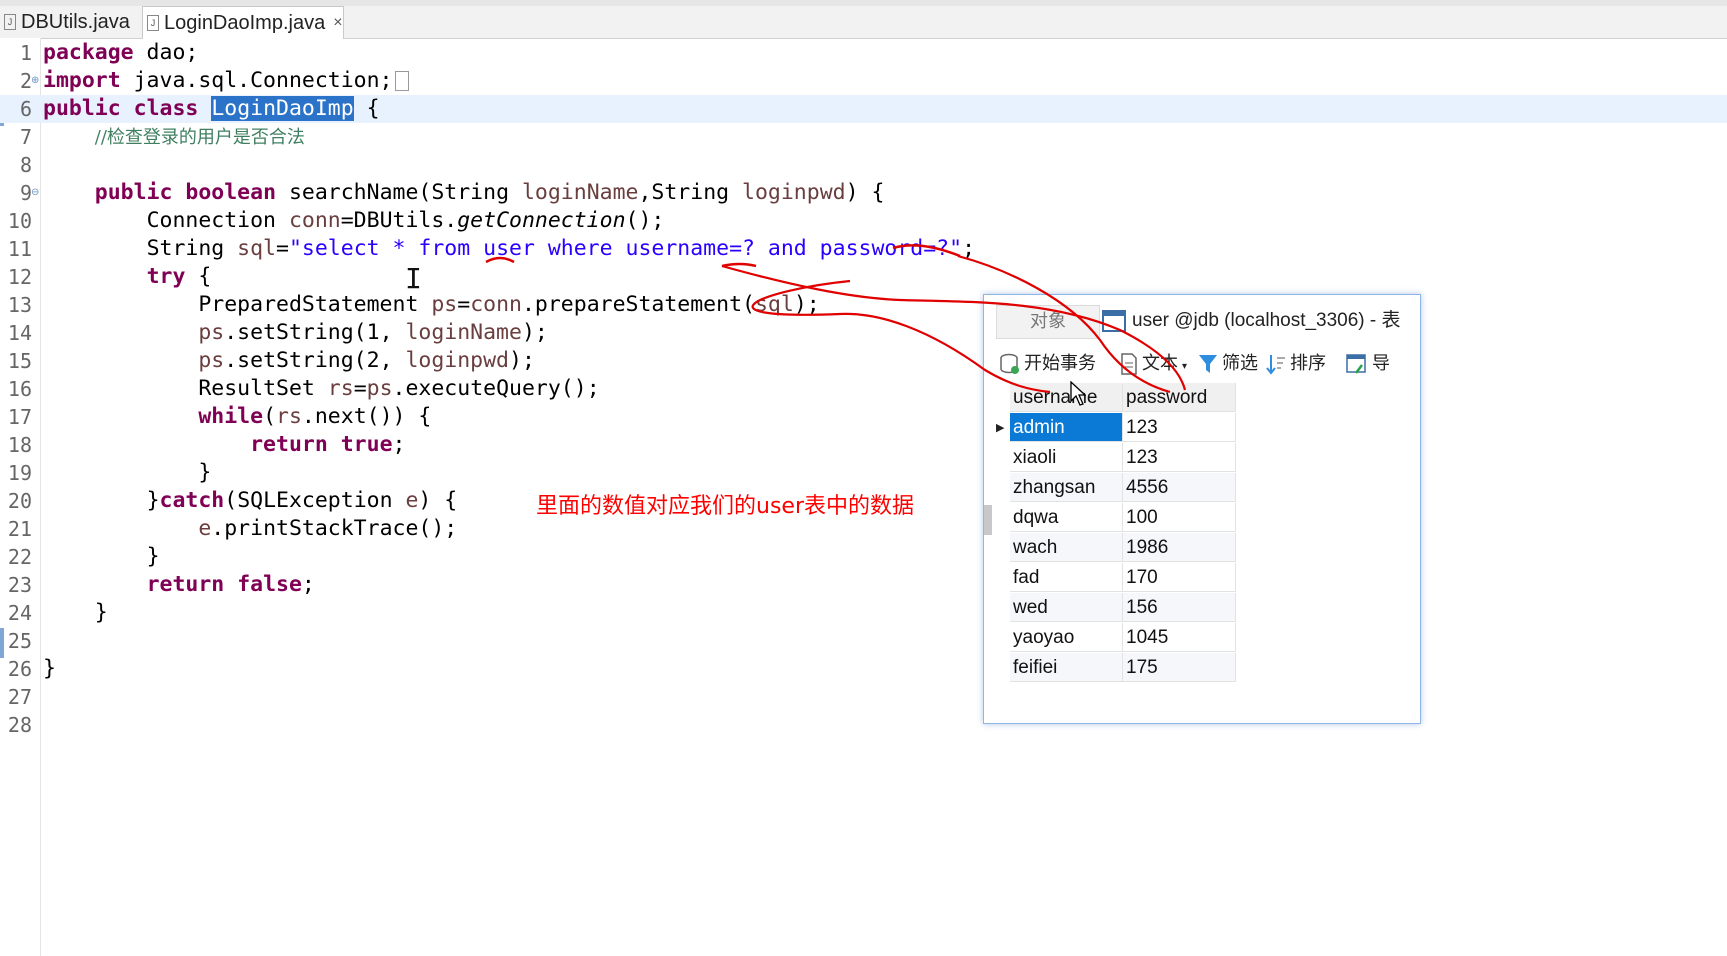  I want to click on line-number: 18, so click(19, 445).